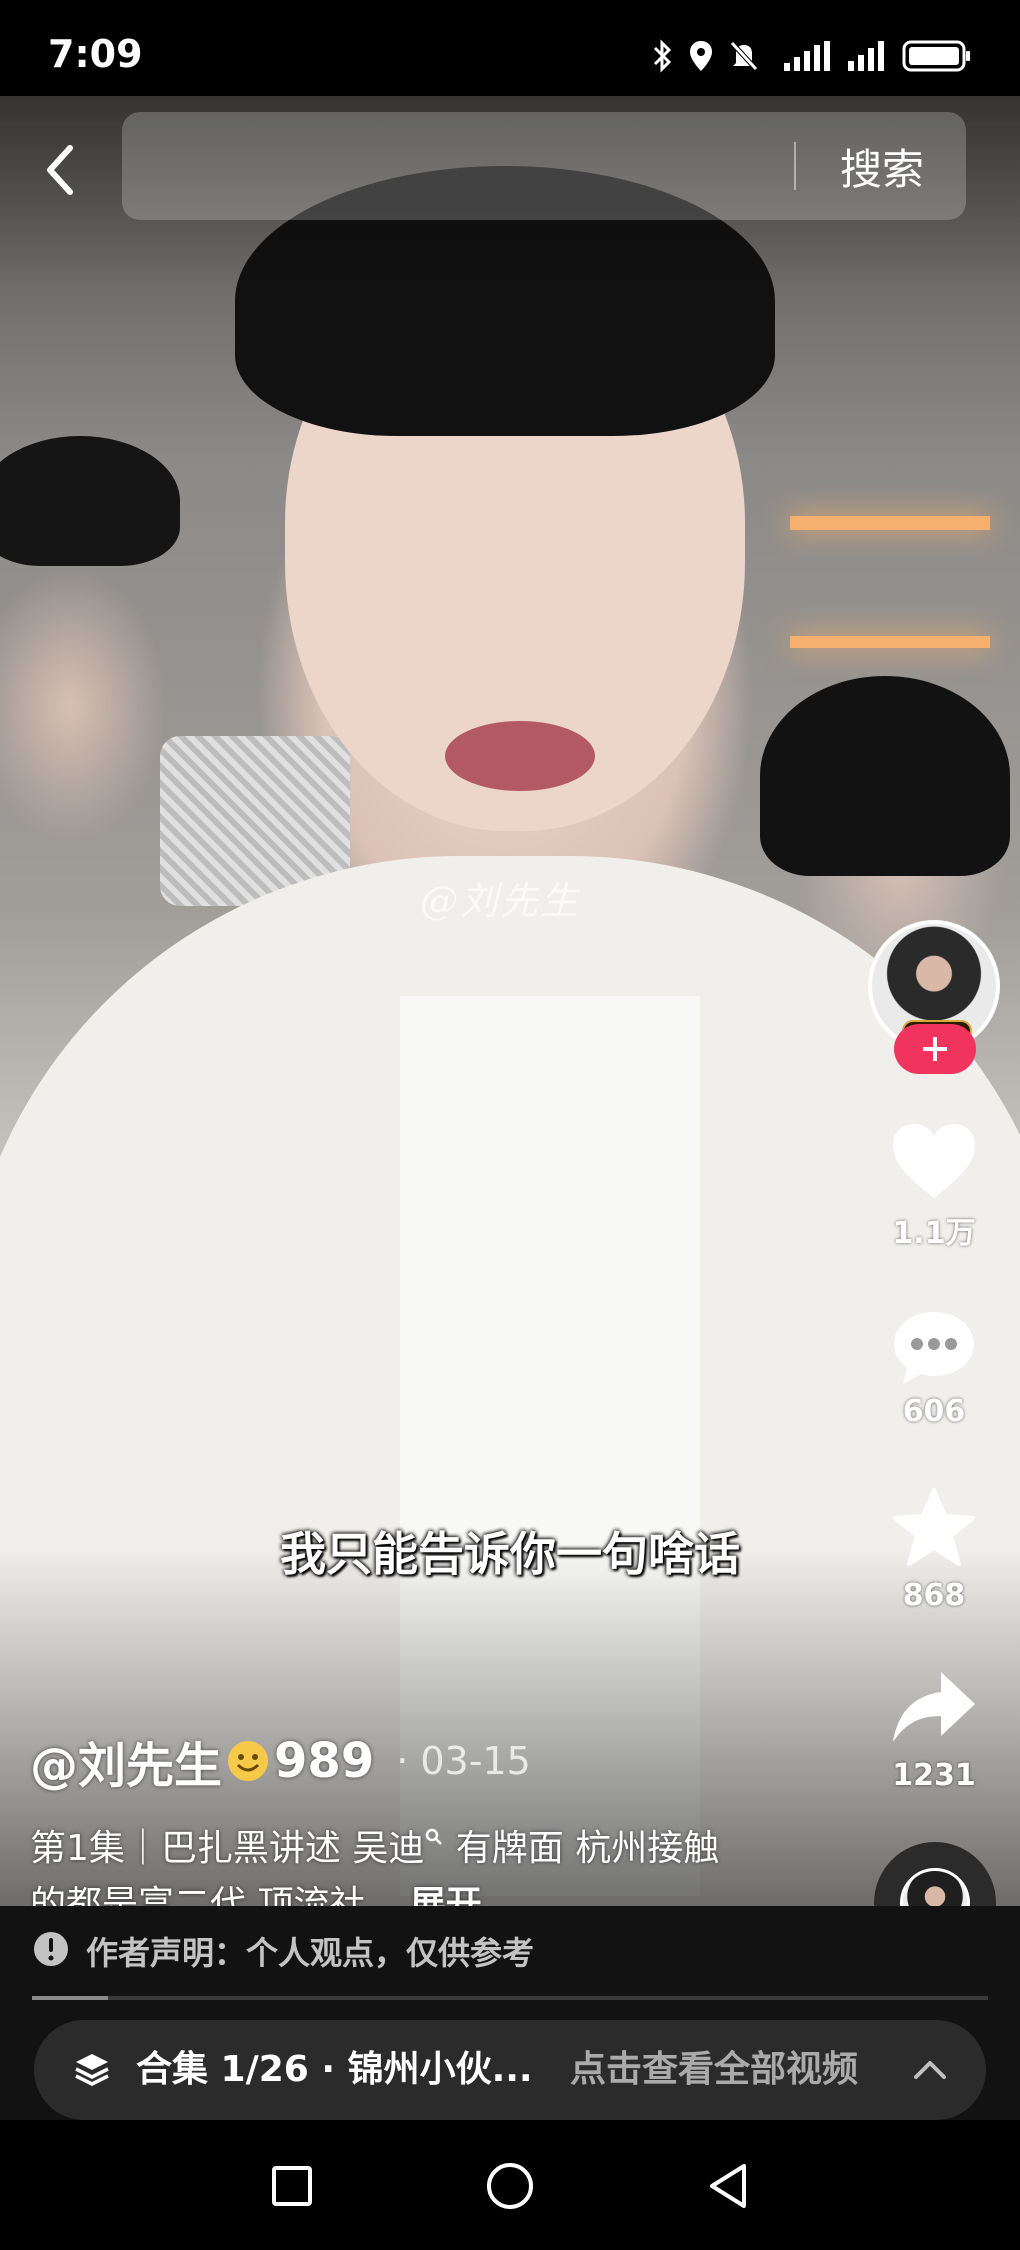 Image resolution: width=1020 pixels, height=2250 pixels. What do you see at coordinates (510, 48) in the screenshot?
I see `status-bar: 7:09` at bounding box center [510, 48].